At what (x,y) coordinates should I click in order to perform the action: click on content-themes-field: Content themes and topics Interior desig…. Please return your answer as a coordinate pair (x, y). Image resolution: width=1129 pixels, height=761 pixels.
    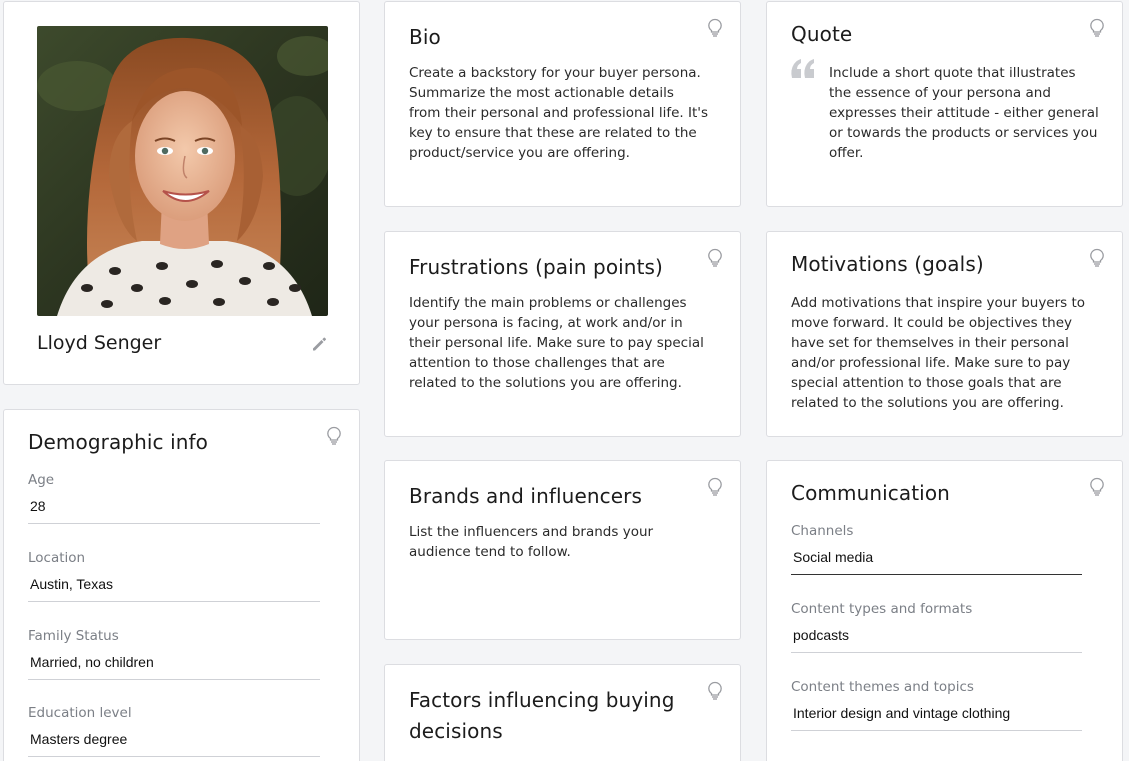
    Looking at the image, I should click on (936, 705).